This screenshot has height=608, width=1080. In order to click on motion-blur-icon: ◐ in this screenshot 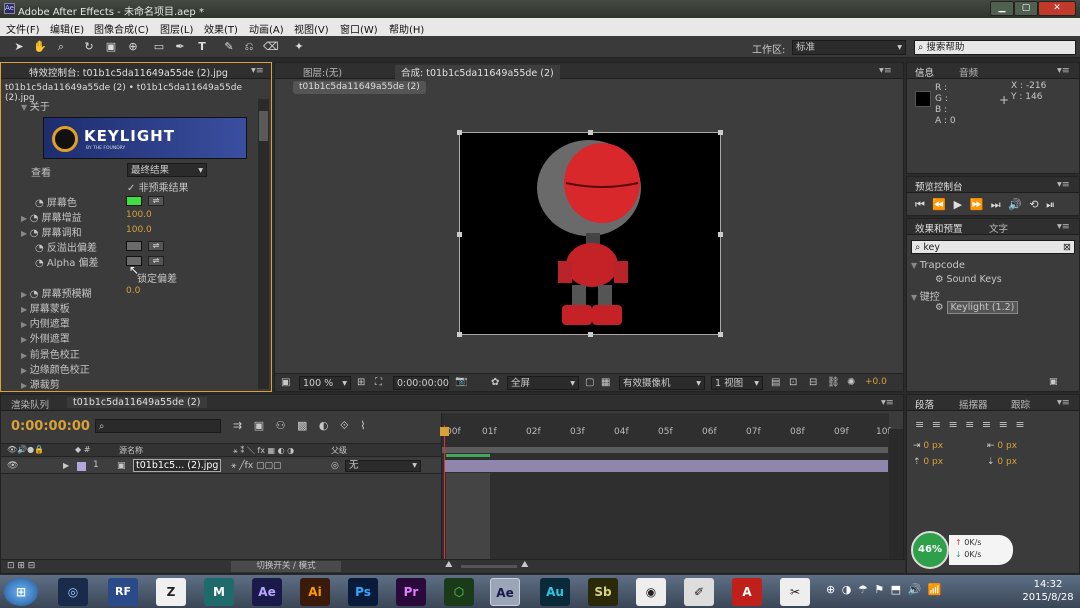, I will do `click(324, 425)`.